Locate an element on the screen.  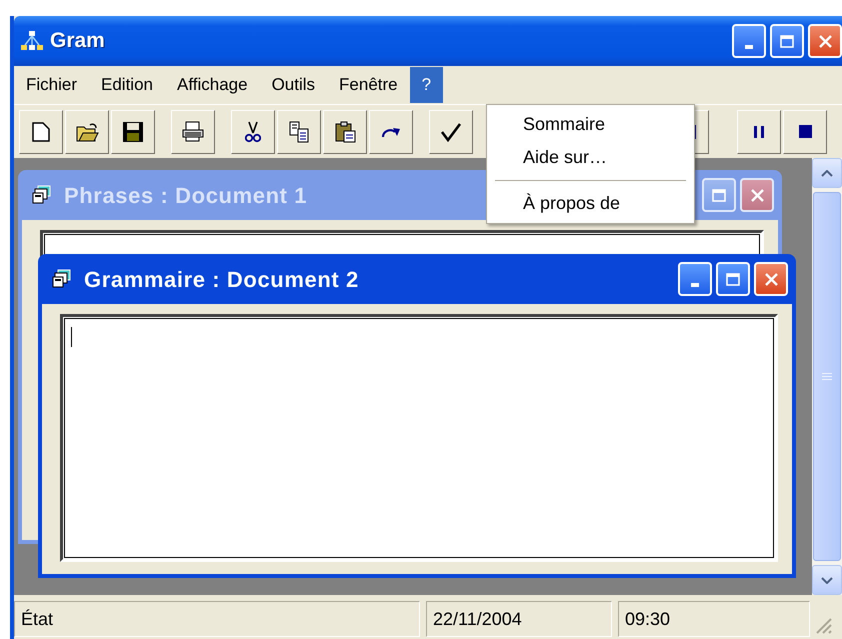
scissors-button is located at coordinates (253, 132).